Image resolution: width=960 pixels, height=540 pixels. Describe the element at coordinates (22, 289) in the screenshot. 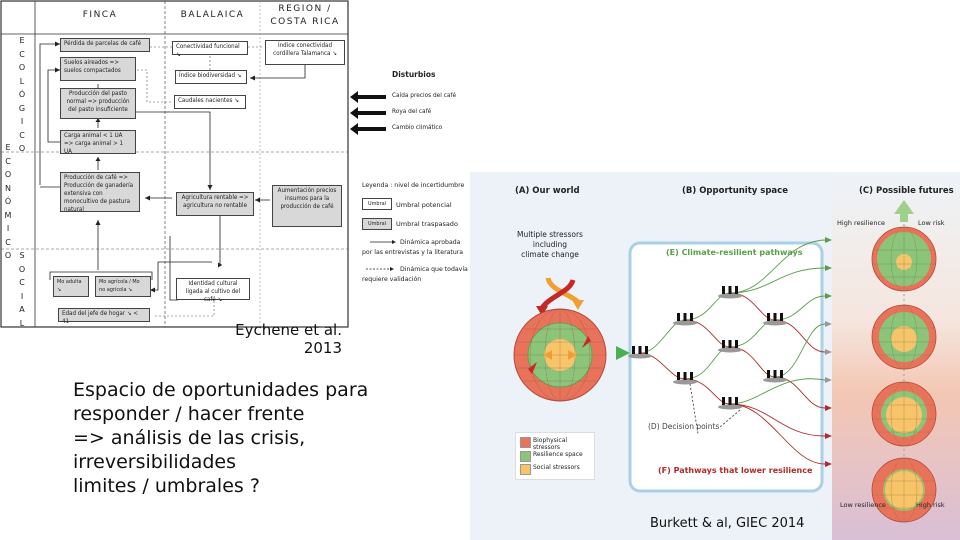

I see `row-label-social: SOCIAL` at that location.